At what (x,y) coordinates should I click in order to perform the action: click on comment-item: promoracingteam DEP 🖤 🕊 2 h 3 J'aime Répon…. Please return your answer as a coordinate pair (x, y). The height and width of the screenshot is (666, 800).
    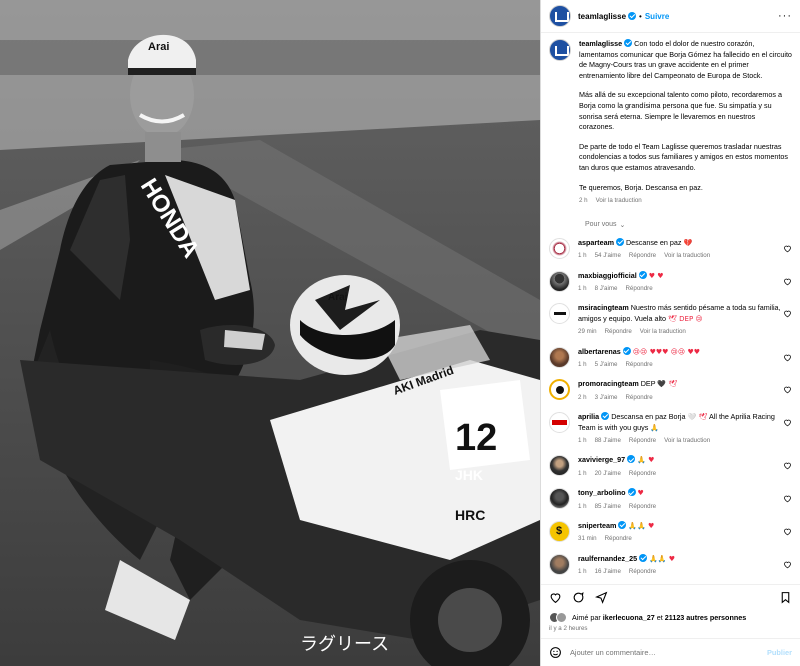
    Looking at the image, I should click on (670, 391).